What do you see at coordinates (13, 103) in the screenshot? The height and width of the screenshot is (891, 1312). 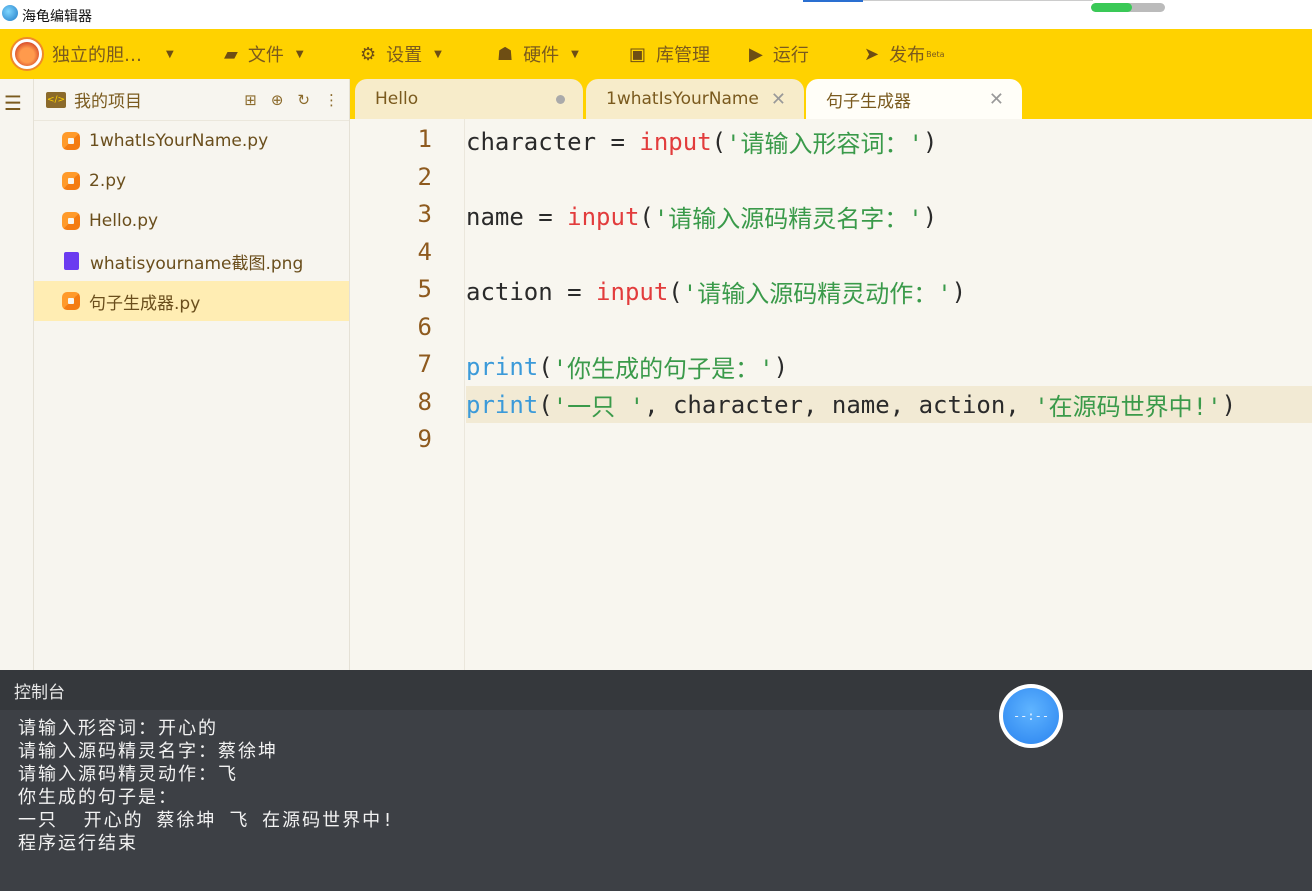 I see `collapse-menu-icon: ☰` at bounding box center [13, 103].